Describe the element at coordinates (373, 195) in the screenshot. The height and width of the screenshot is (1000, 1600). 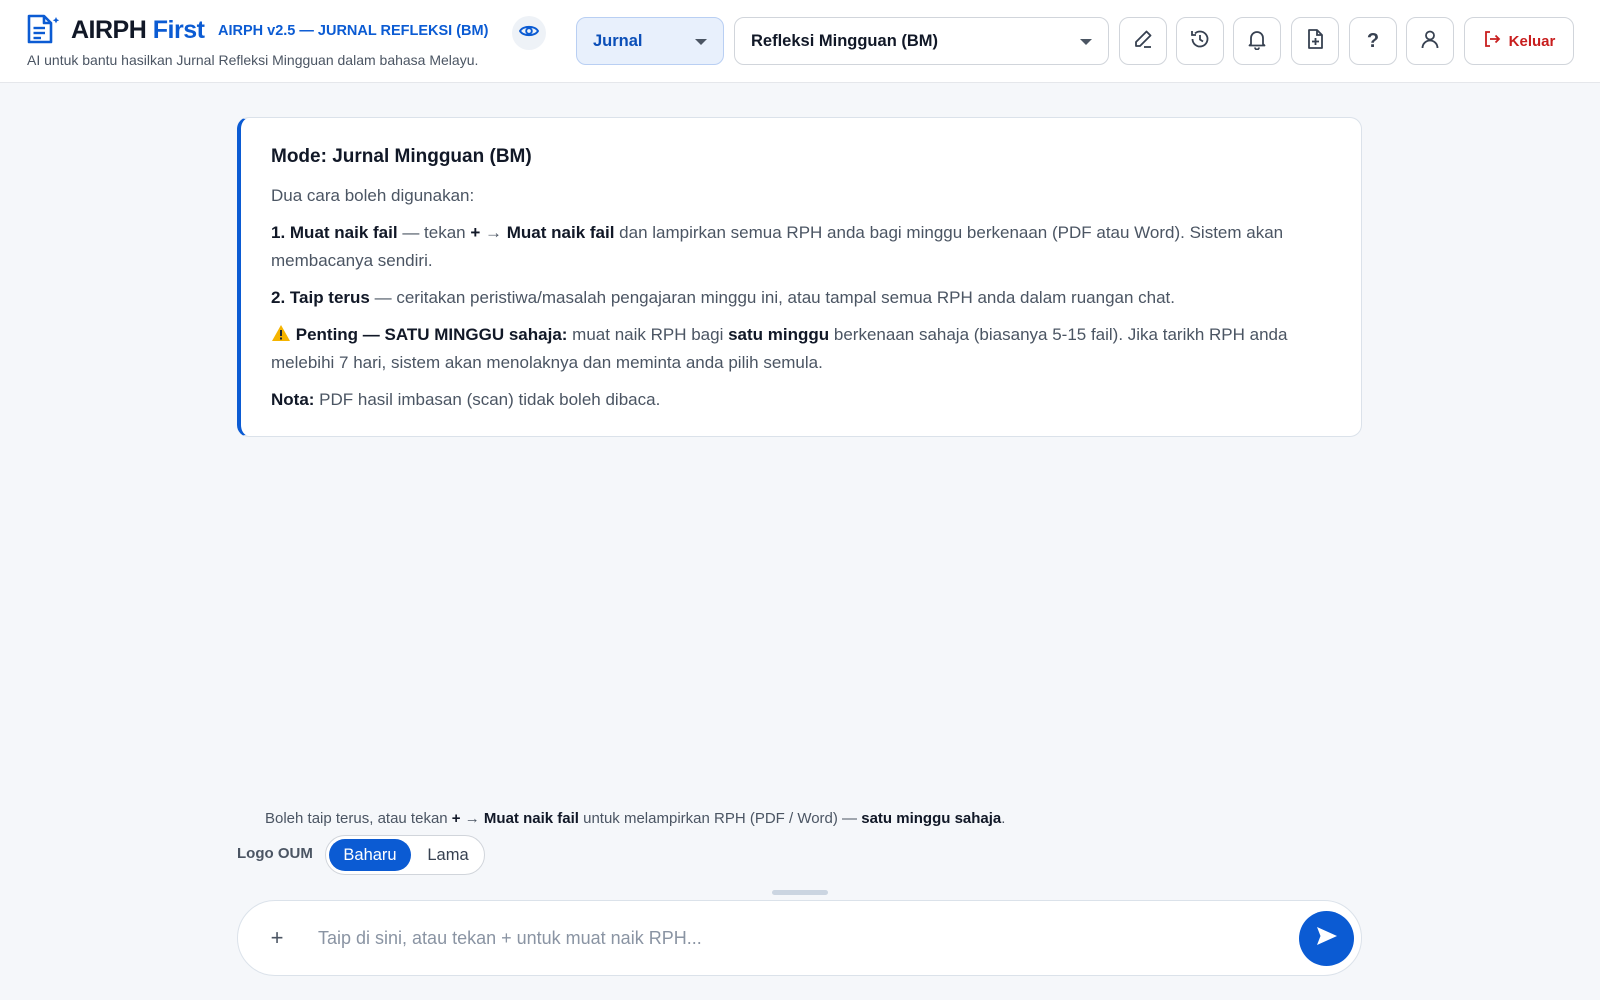
I see `card-intro: Dua cara boleh digunakan:` at that location.